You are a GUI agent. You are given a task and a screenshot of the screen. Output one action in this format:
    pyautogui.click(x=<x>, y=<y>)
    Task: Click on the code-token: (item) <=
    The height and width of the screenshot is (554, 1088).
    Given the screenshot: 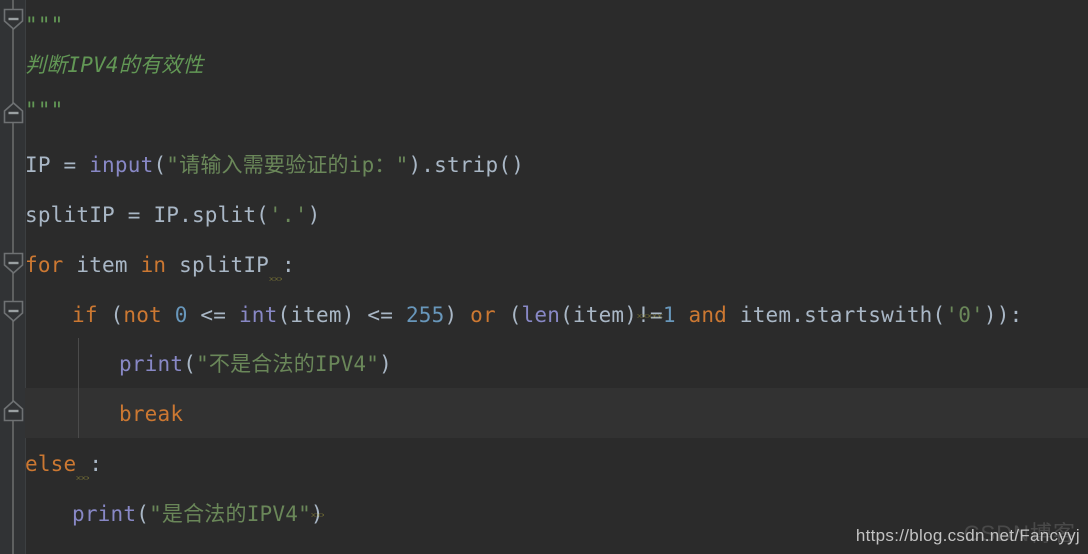 What is the action you would take?
    pyautogui.click(x=341, y=315)
    